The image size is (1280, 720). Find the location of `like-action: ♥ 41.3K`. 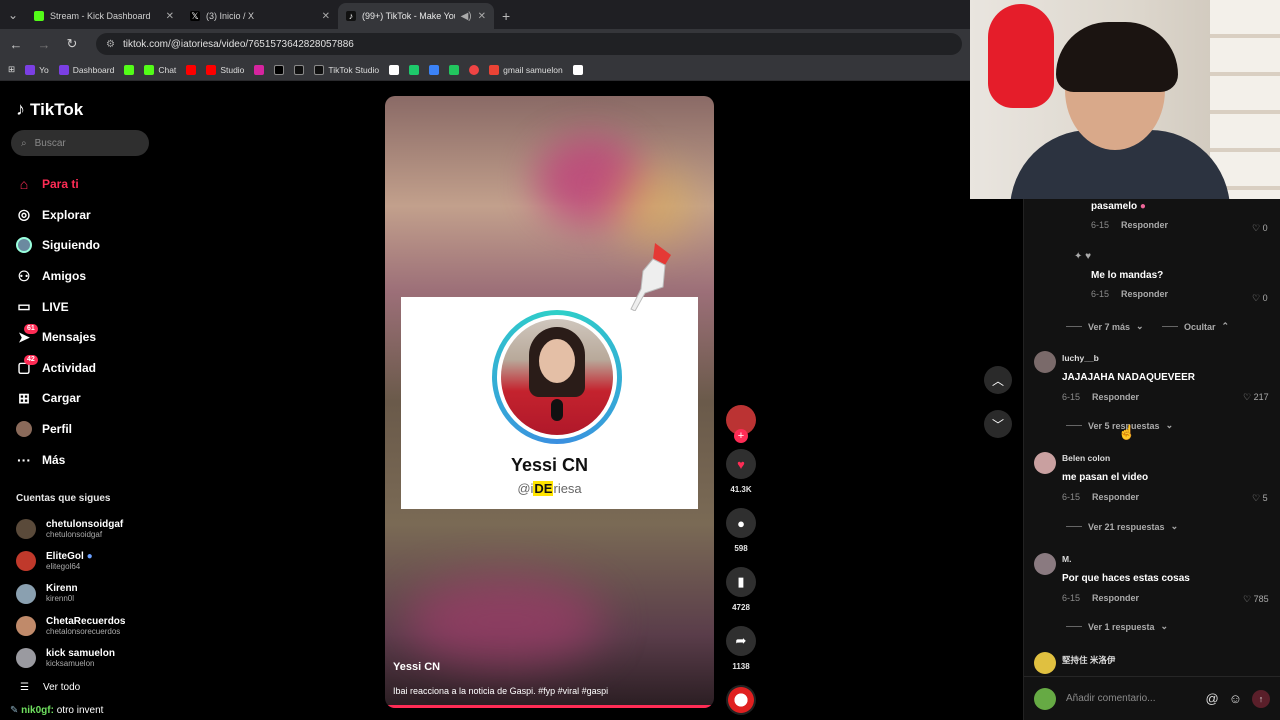

like-action: ♥ 41.3K is located at coordinates (741, 471).